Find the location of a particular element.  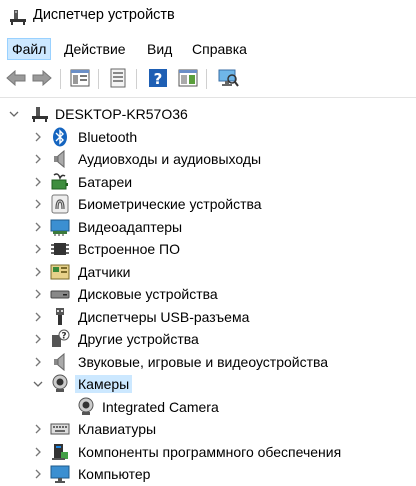

tree-item-firmware: Встроенное ПО is located at coordinates (208, 249).